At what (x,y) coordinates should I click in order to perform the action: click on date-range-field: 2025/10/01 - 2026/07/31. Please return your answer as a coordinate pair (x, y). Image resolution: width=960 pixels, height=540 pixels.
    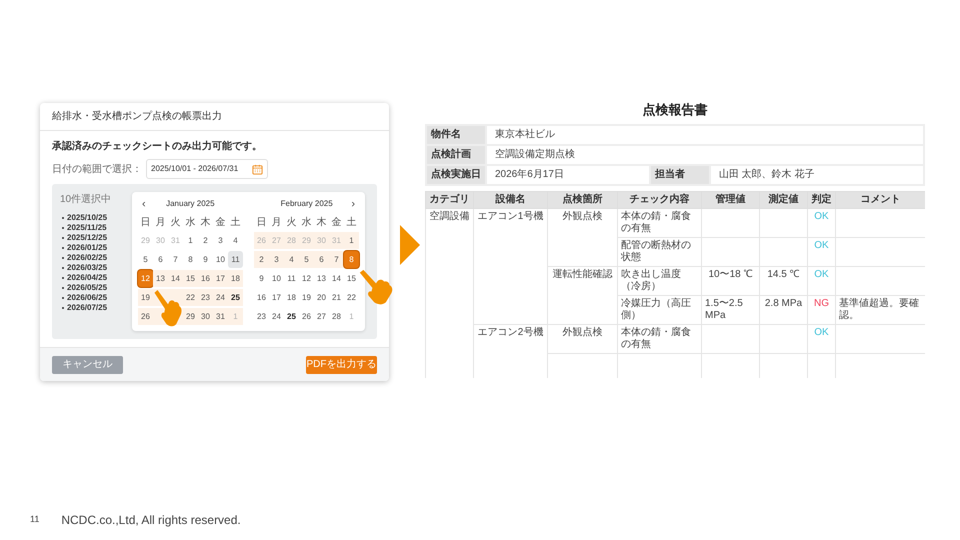
    Looking at the image, I should click on (207, 169).